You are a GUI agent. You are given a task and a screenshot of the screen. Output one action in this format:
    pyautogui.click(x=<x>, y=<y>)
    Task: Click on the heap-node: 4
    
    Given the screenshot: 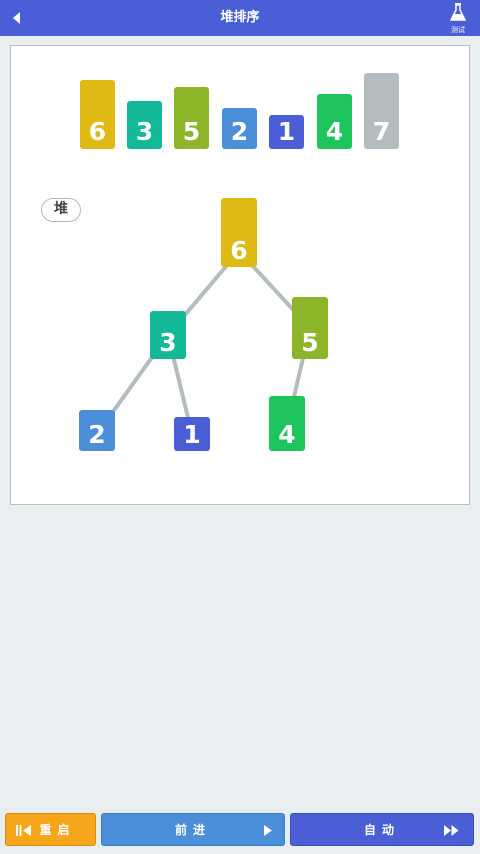 What is the action you would take?
    pyautogui.click(x=287, y=423)
    